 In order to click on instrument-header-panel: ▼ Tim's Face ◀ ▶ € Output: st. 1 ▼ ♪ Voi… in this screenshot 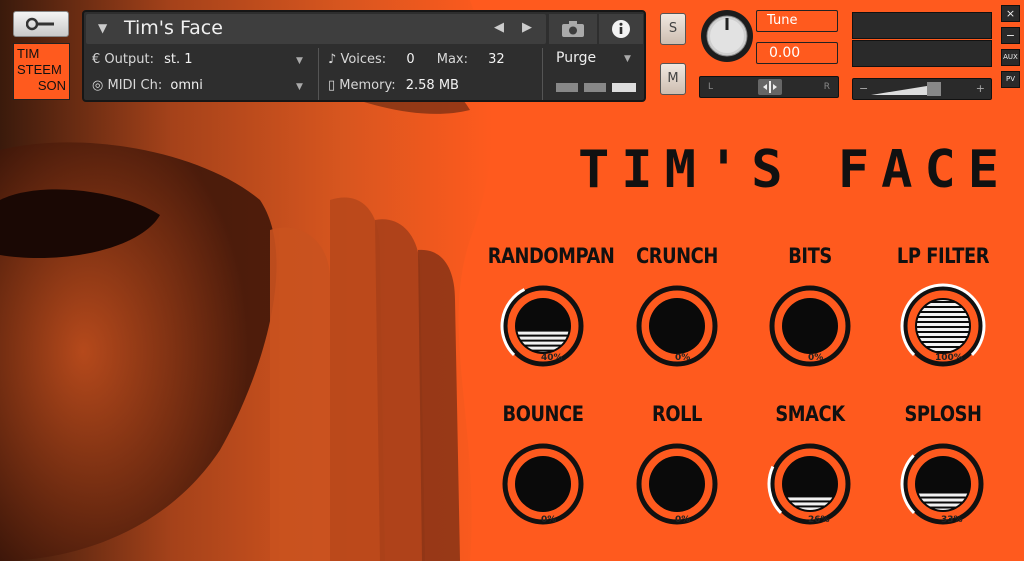, I will do `click(364, 56)`.